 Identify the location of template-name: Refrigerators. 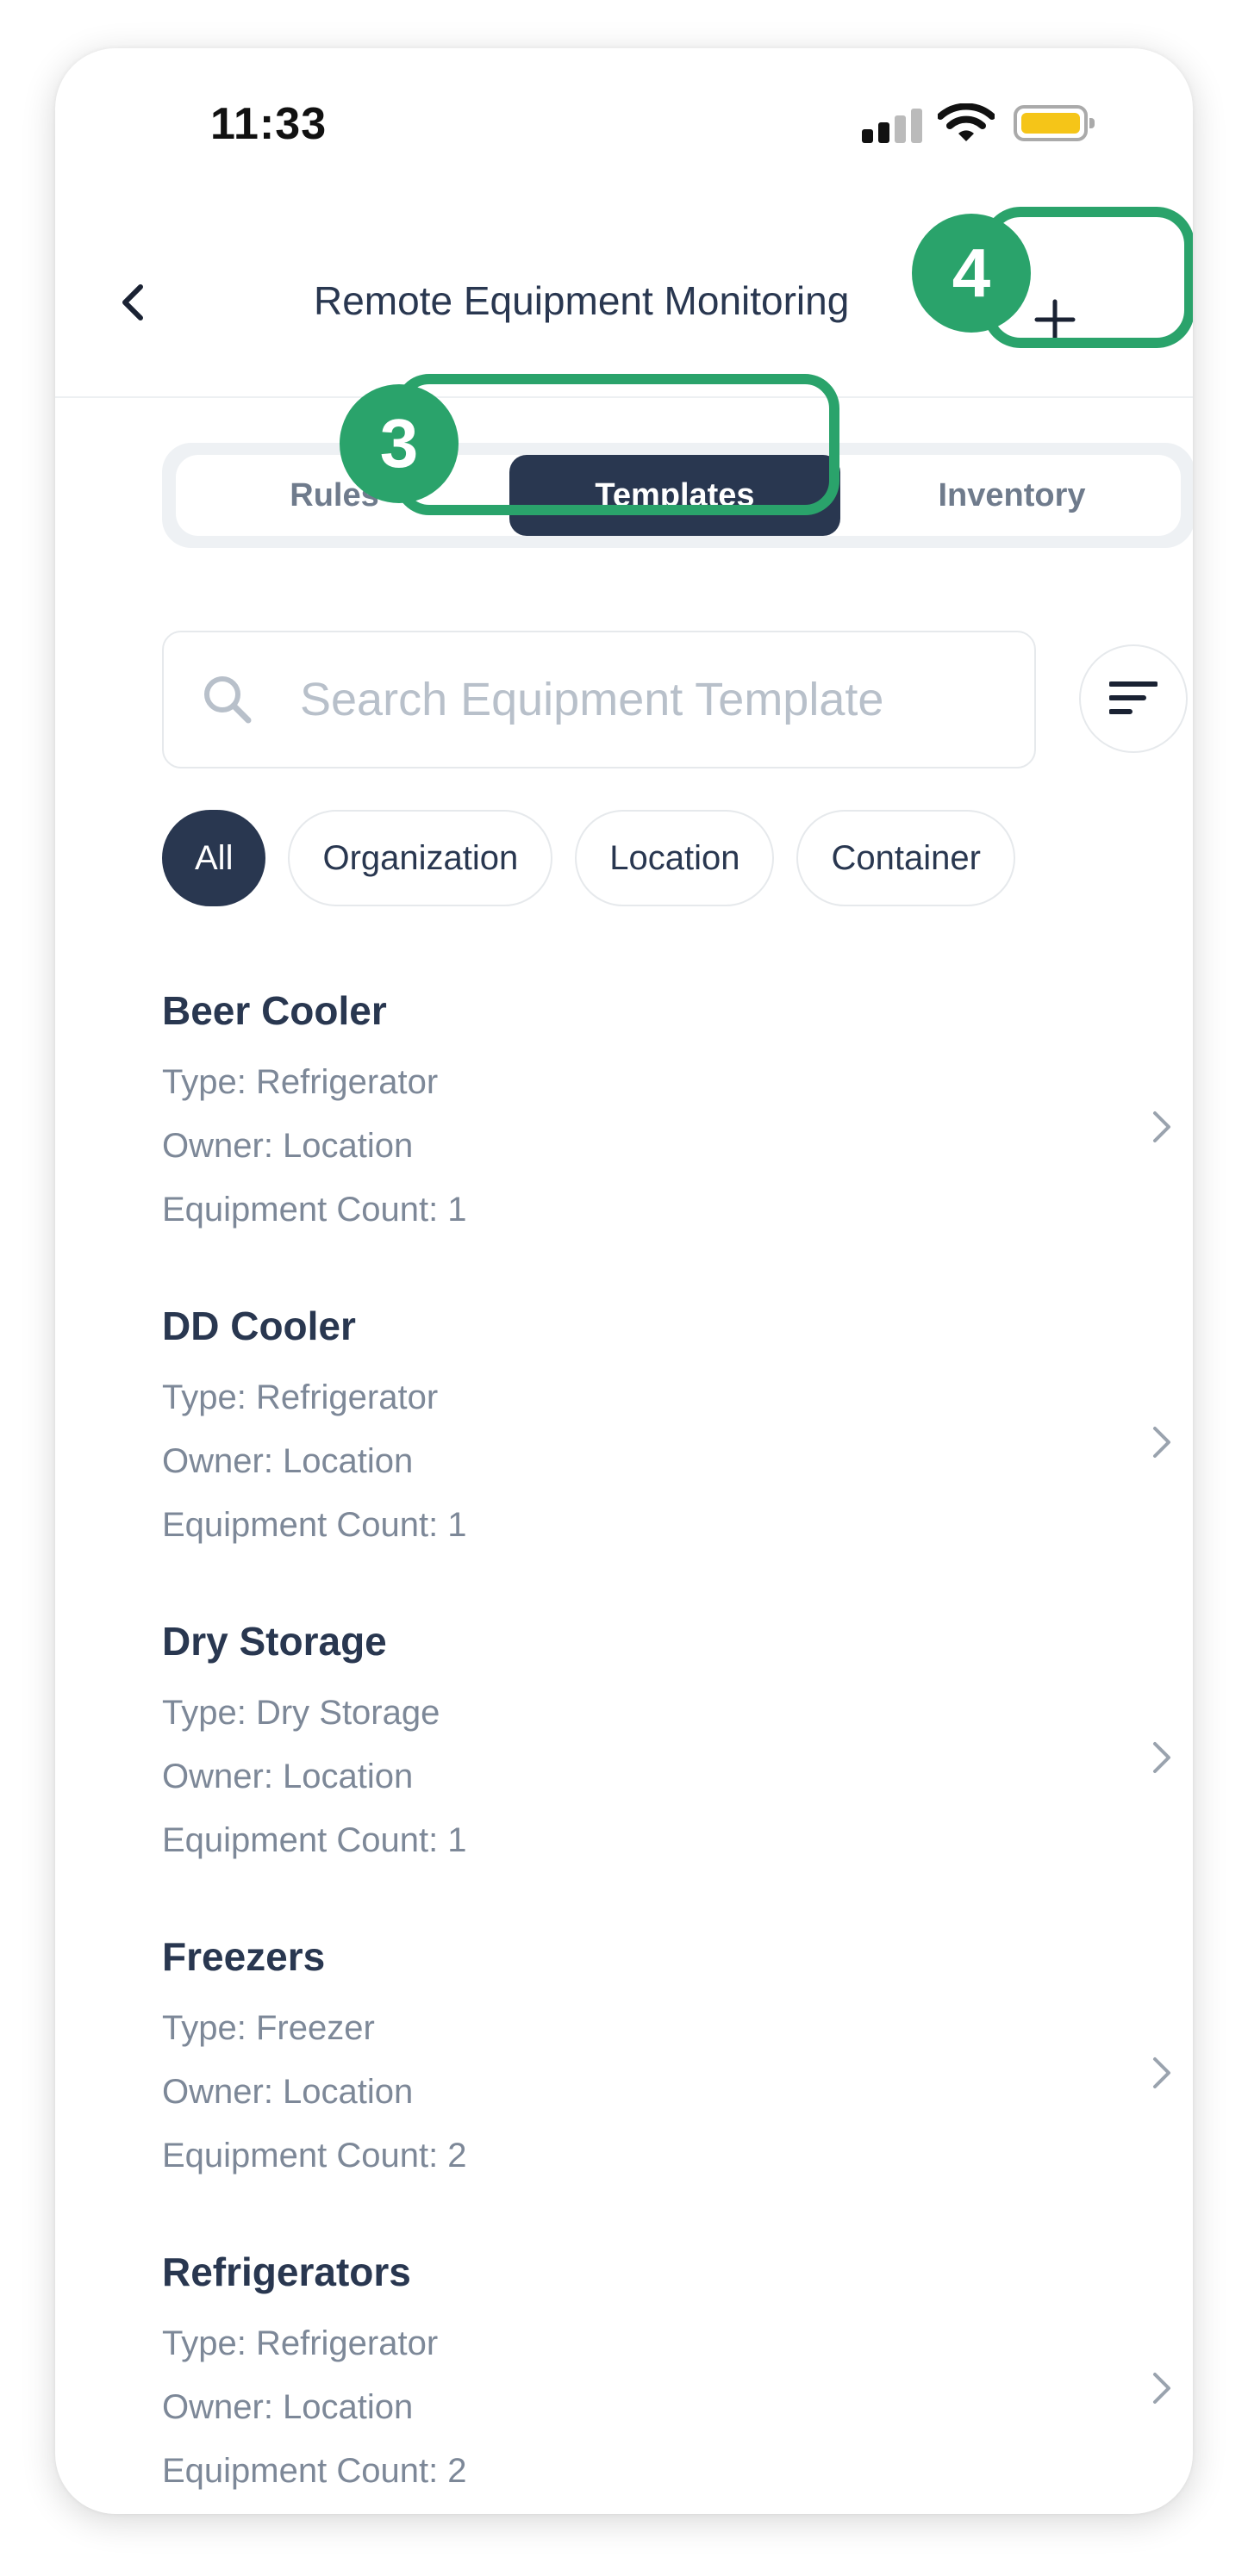
(286, 2271).